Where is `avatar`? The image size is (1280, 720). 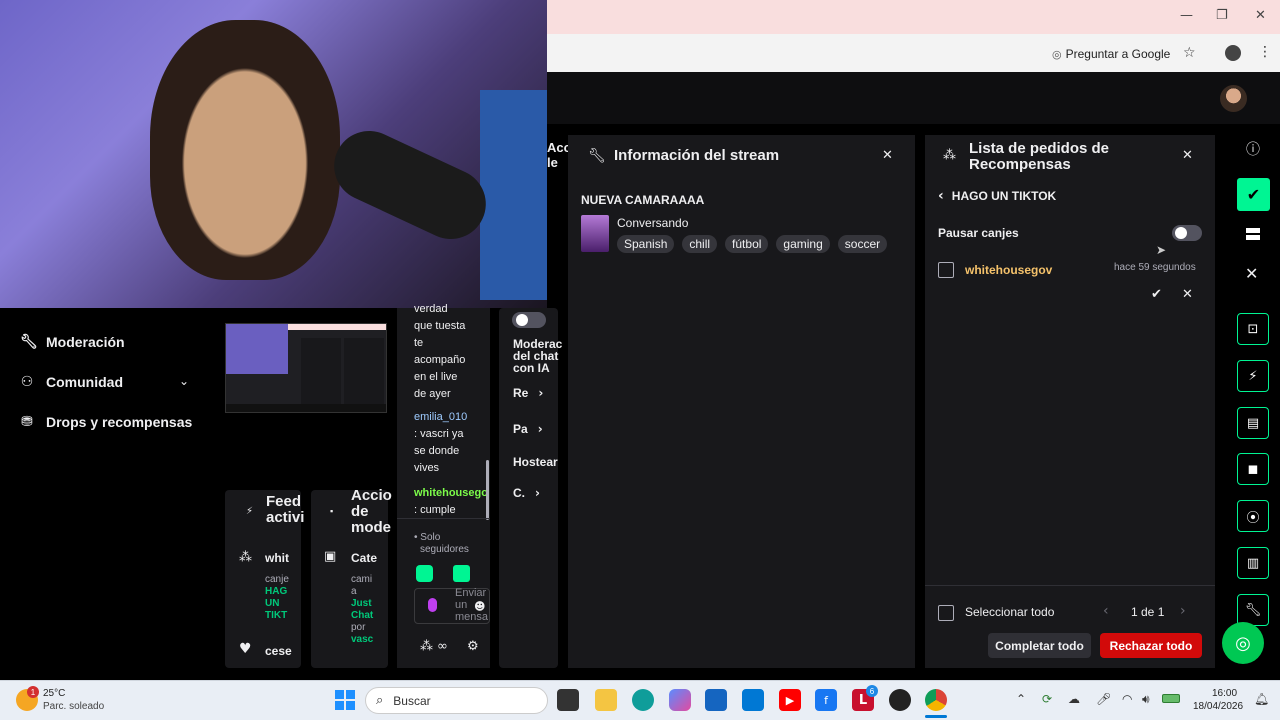
avatar is located at coordinates (1233, 98).